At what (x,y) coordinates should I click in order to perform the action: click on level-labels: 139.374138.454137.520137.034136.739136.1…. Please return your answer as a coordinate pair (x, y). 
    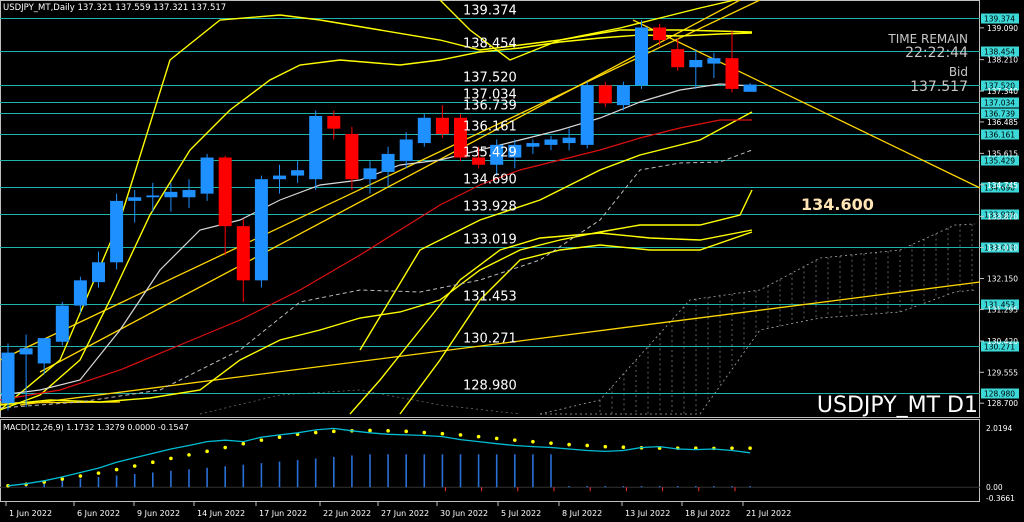
    Looking at the image, I should click on (490, 199).